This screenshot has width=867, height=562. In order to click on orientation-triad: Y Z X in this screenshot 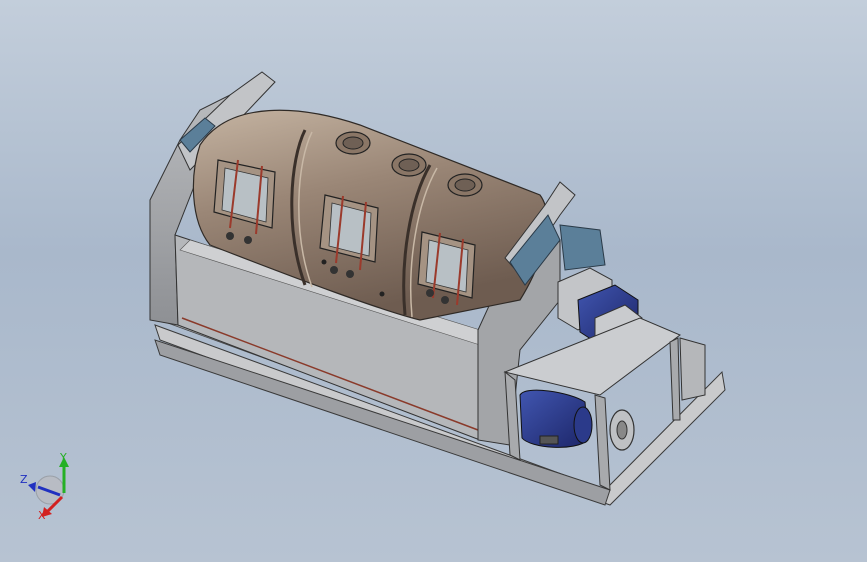, I will do `click(45, 503)`.